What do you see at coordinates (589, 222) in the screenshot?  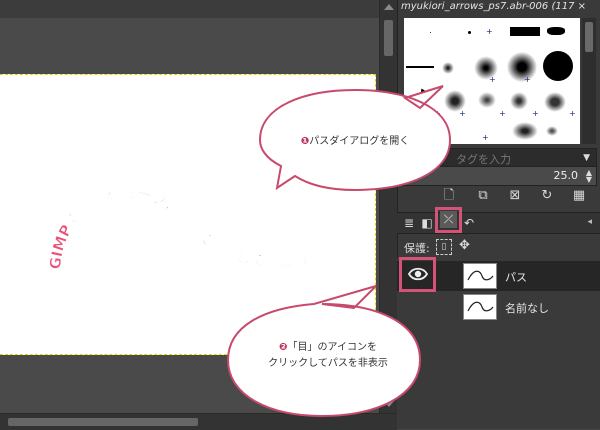 I see `tab-menu-icon: ◂` at bounding box center [589, 222].